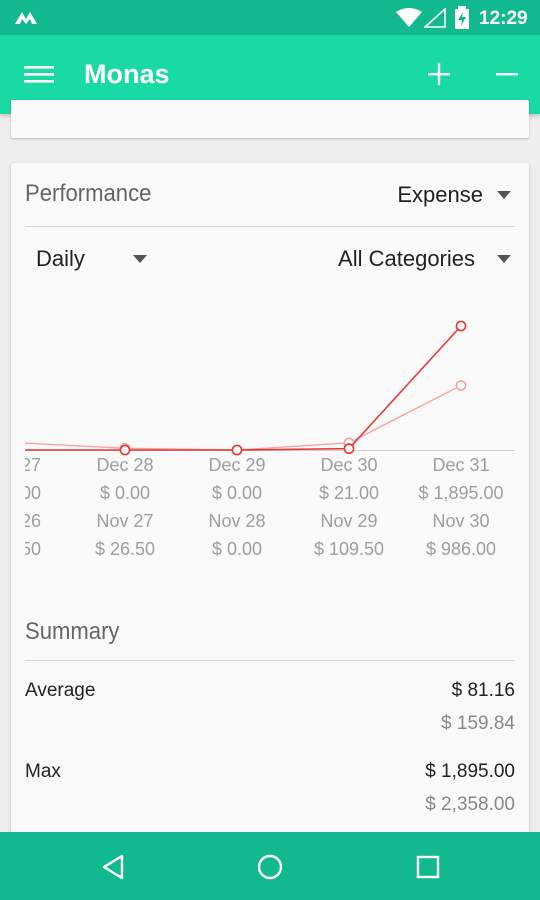 The height and width of the screenshot is (900, 540). What do you see at coordinates (127, 74) in the screenshot?
I see `app-title: Monas` at bounding box center [127, 74].